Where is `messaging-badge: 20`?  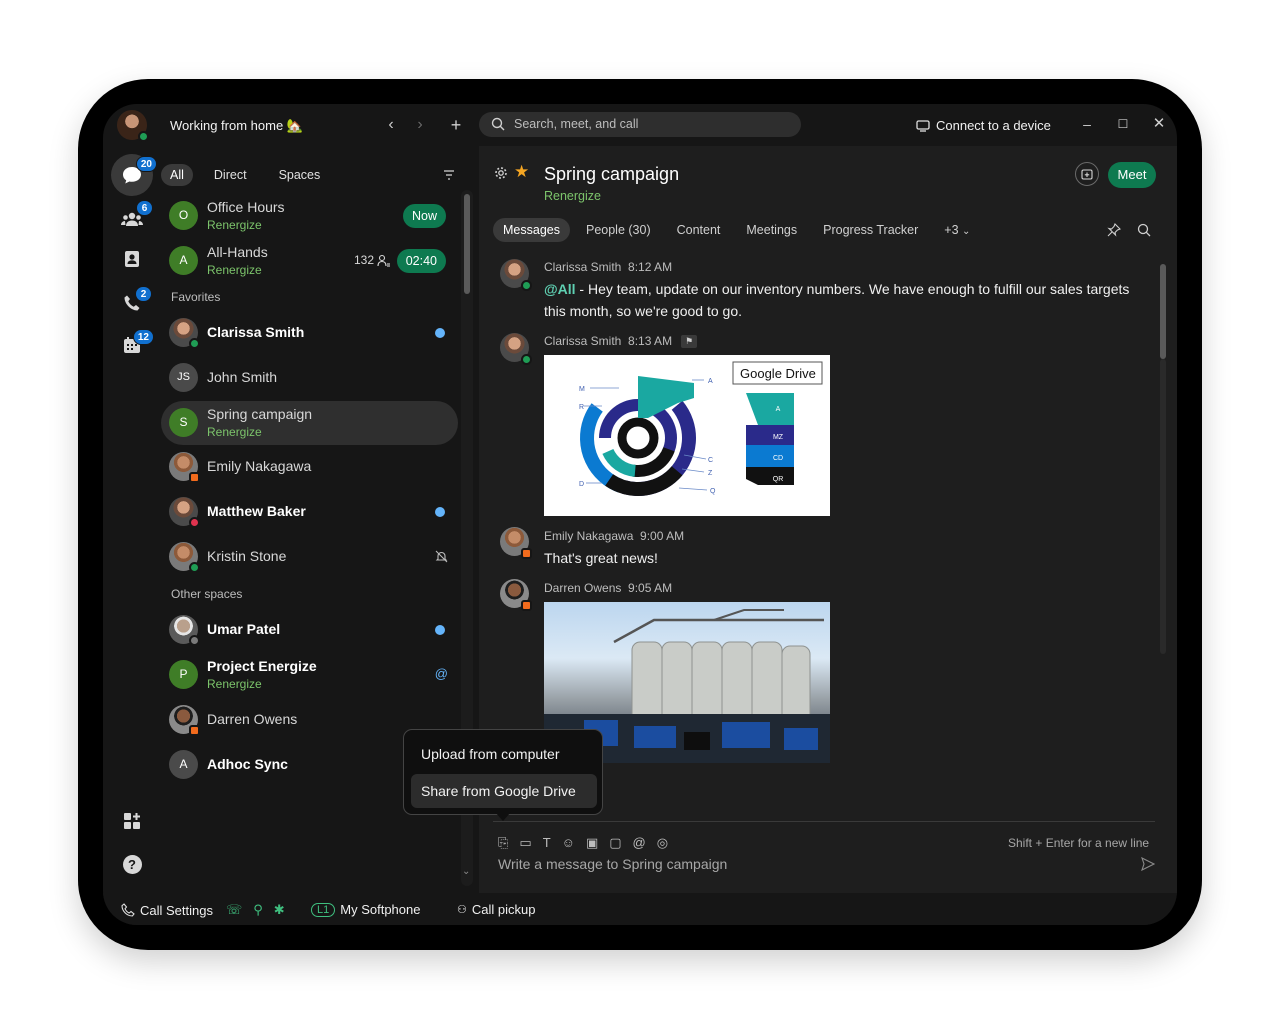 messaging-badge: 20 is located at coordinates (146, 164).